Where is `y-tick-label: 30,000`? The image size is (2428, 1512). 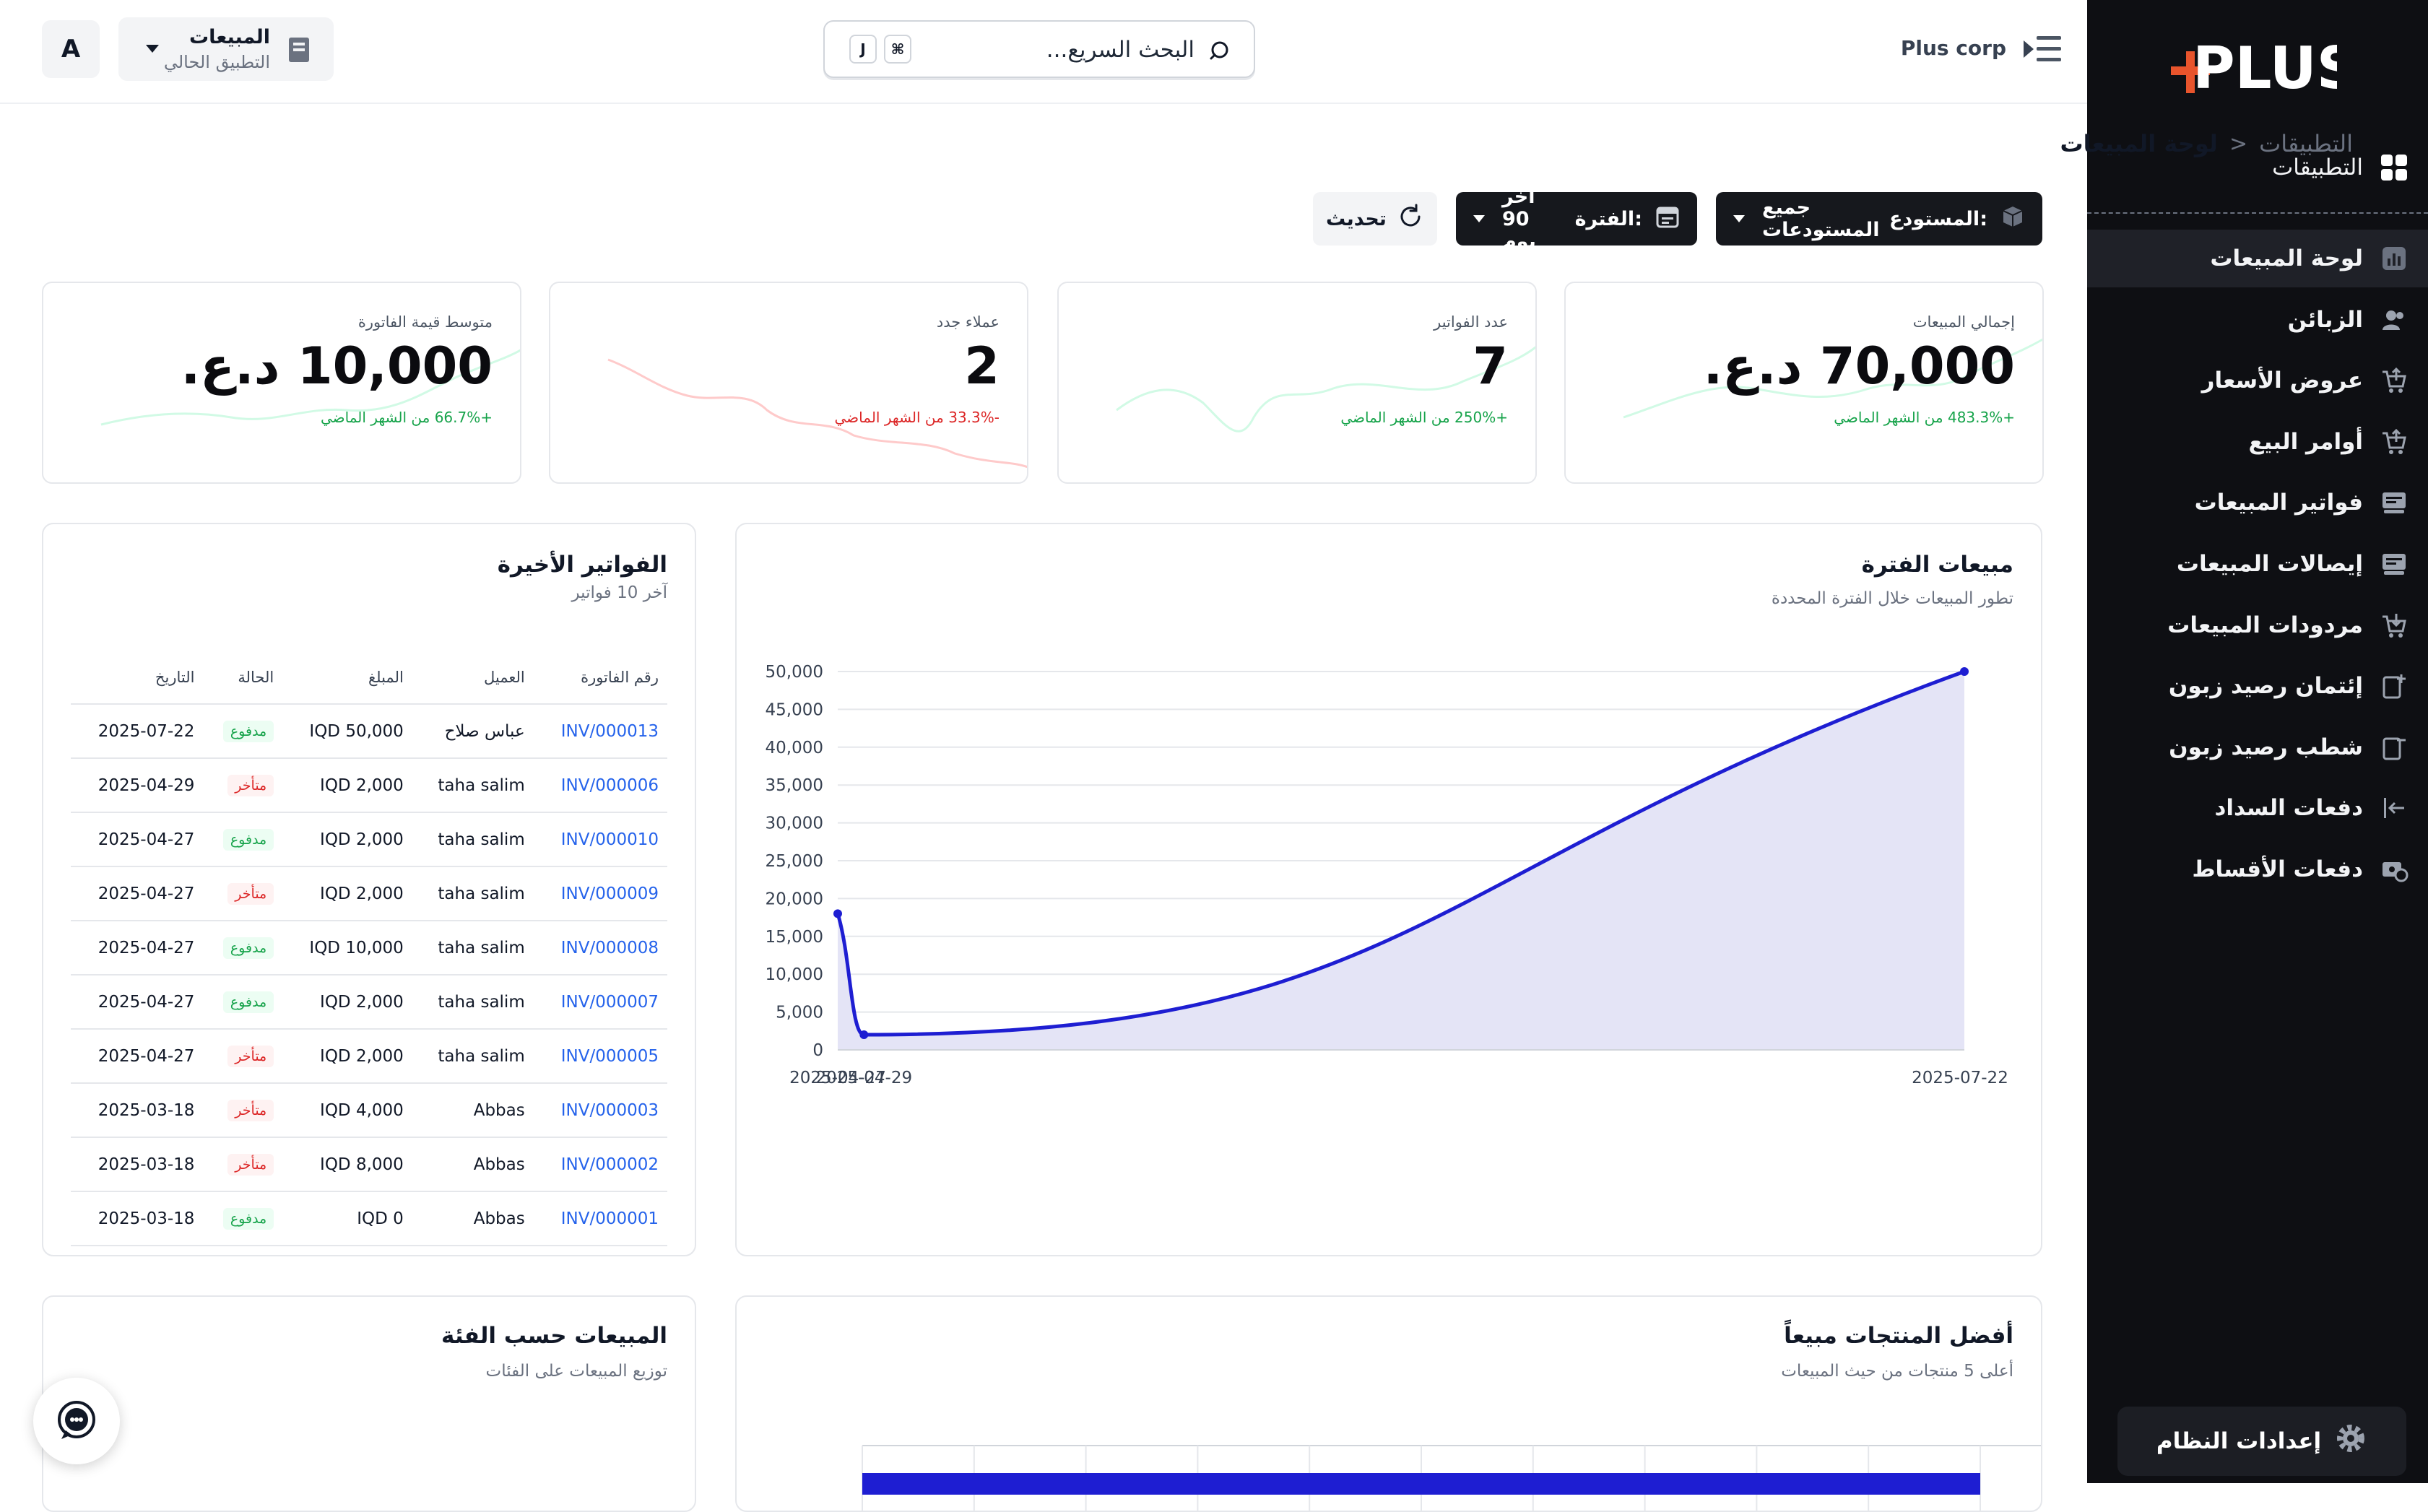
y-tick-label: 30,000 is located at coordinates (794, 823).